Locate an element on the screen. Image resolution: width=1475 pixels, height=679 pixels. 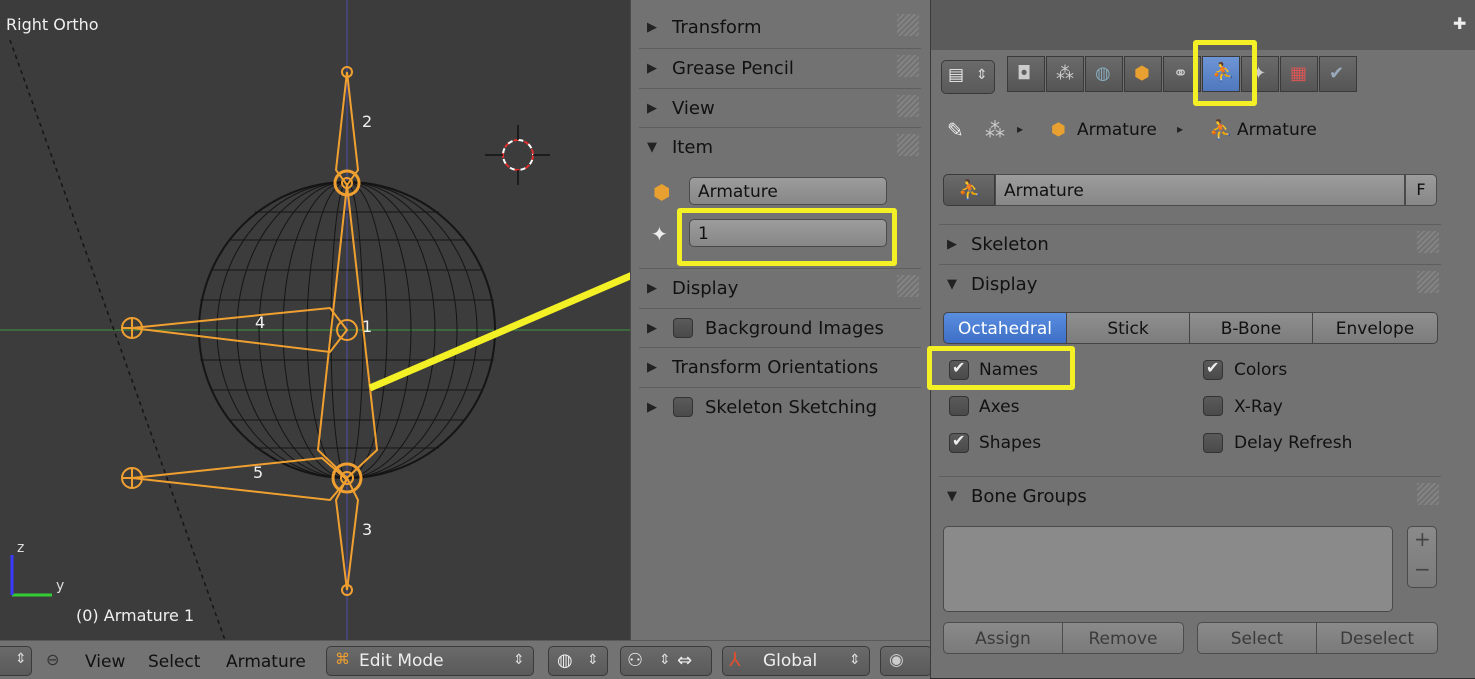
panel-label: Item is located at coordinates (692, 147).